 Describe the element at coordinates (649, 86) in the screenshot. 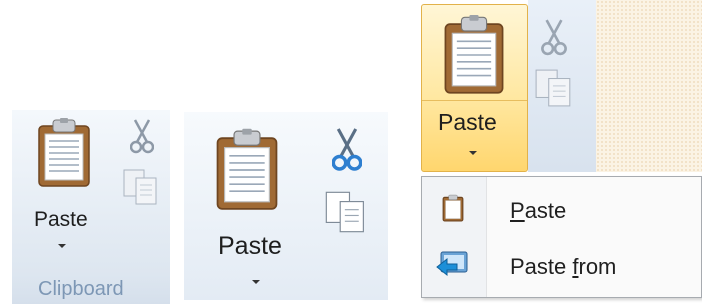

I see `canvas-background` at that location.